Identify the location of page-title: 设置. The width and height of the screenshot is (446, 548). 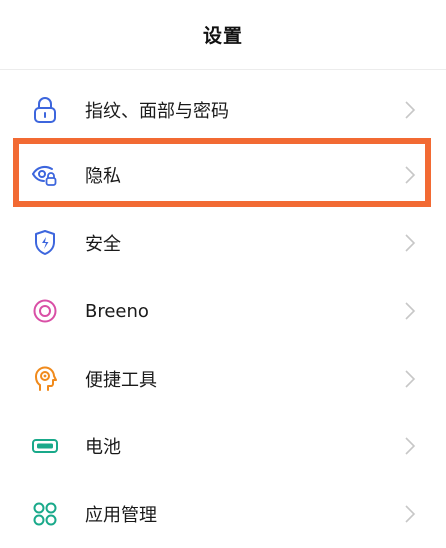
(222, 36).